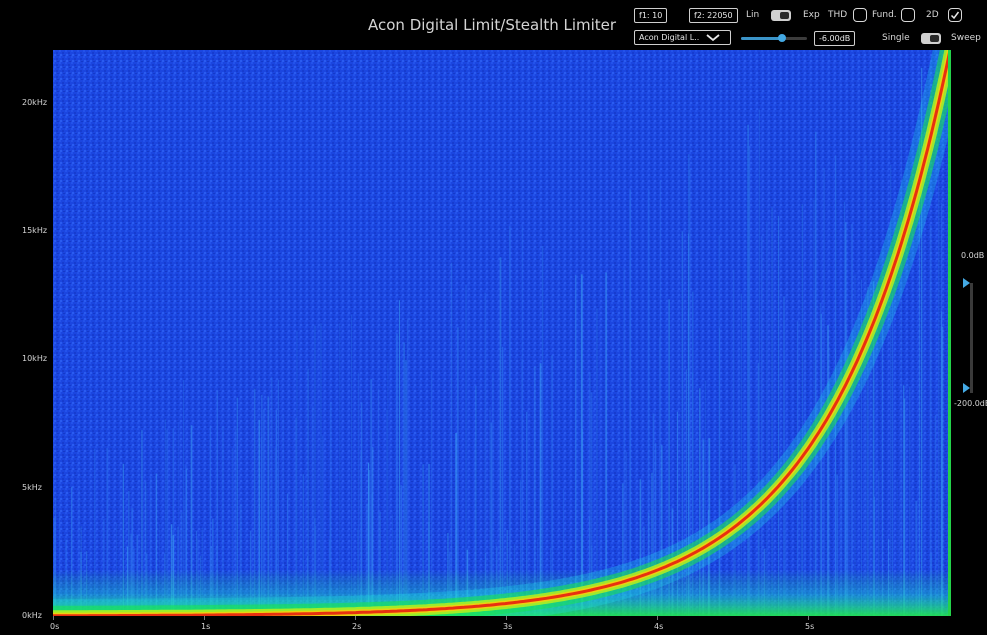  I want to click on single-sweep-toggle, so click(931, 38).